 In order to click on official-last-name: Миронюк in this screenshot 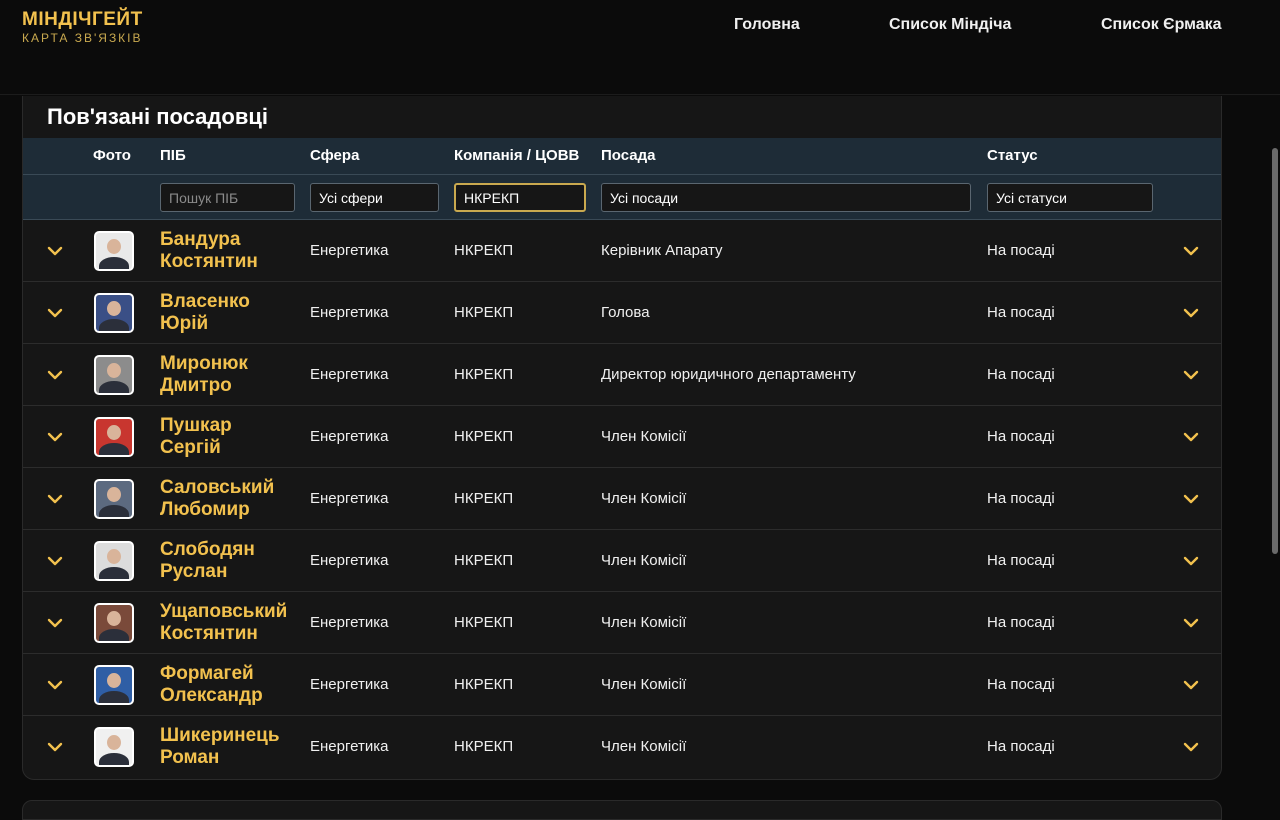, I will do `click(204, 363)`.